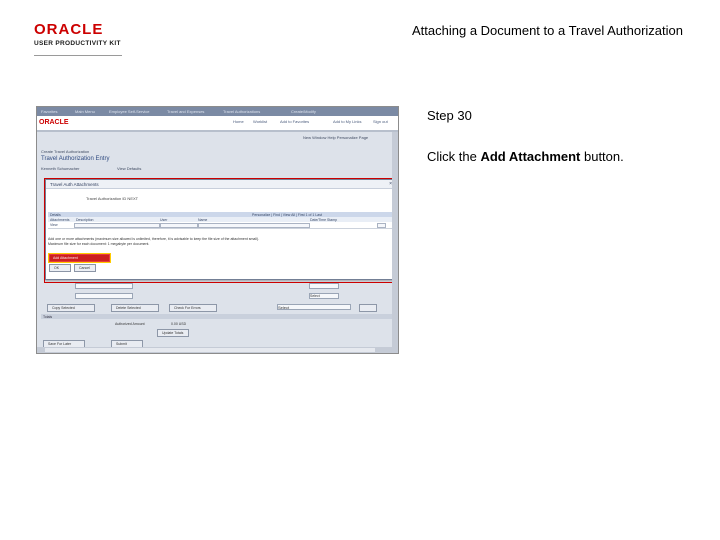  I want to click on horizontal-scrollbar, so click(217, 350).